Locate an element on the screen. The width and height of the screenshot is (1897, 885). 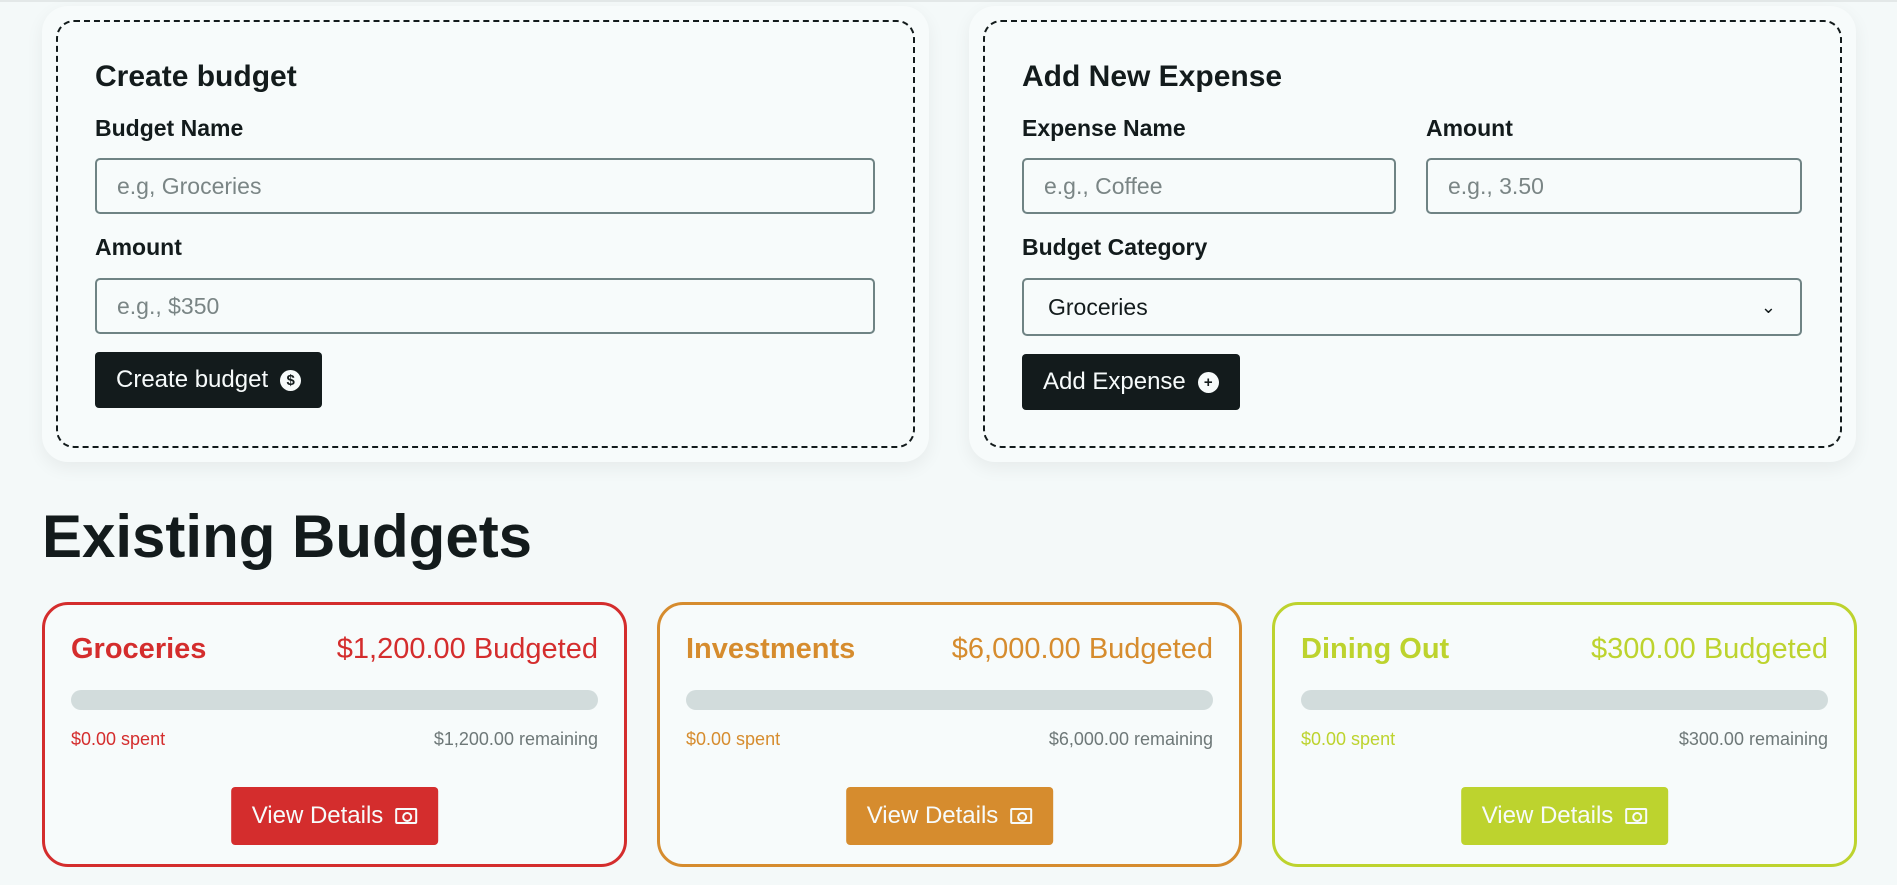
budget-name-input is located at coordinates (485, 186).